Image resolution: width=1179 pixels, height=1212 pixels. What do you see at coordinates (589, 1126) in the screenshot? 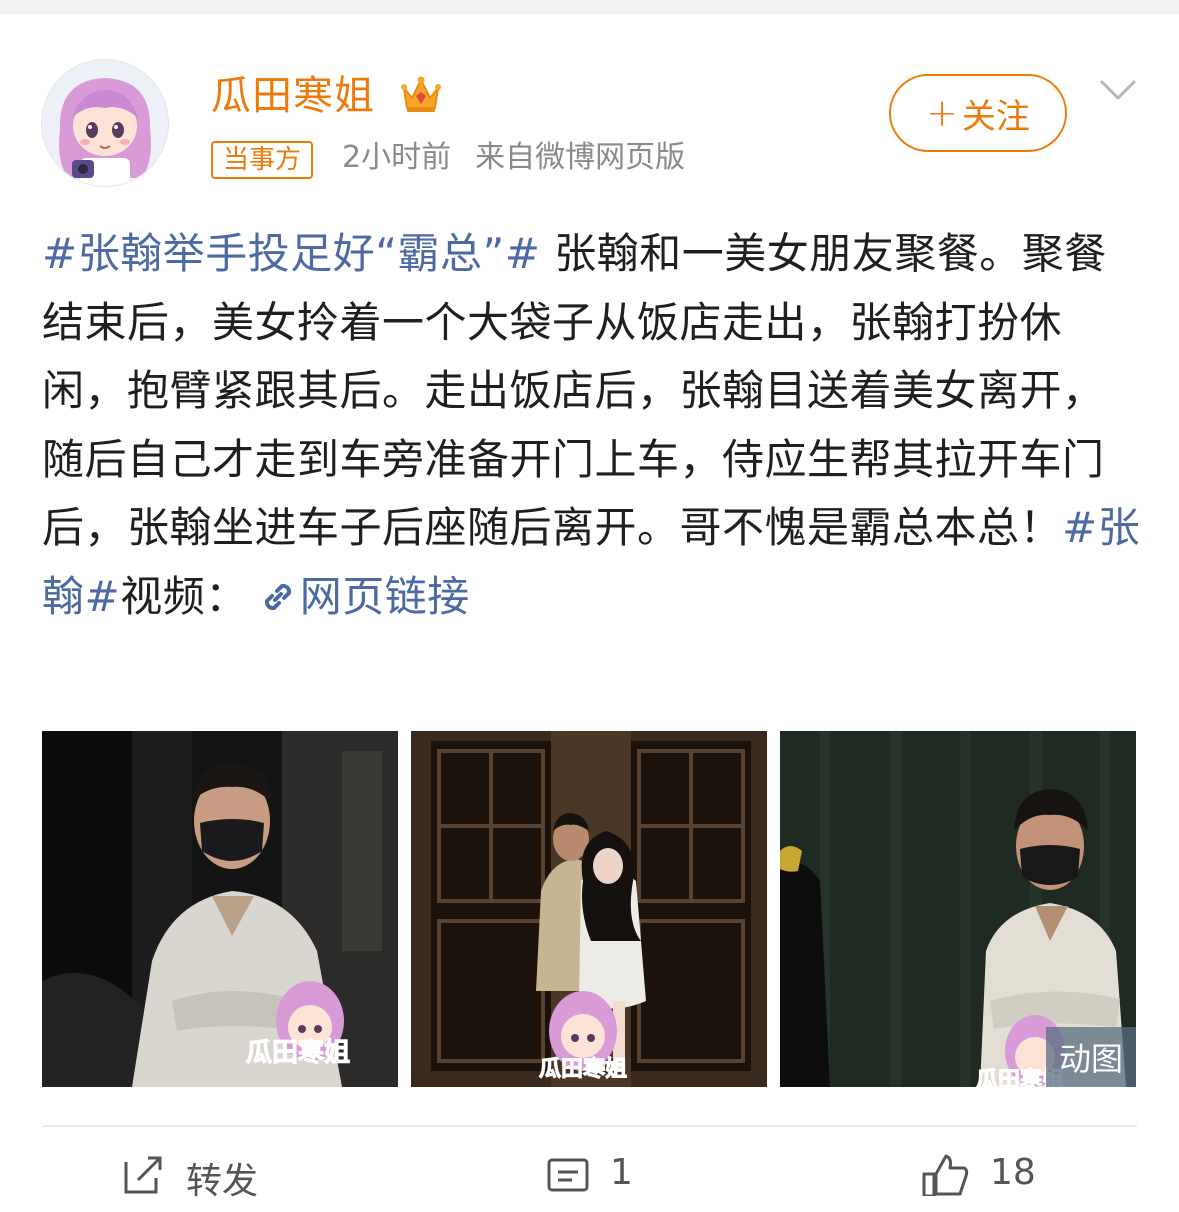
I see `divider` at bounding box center [589, 1126].